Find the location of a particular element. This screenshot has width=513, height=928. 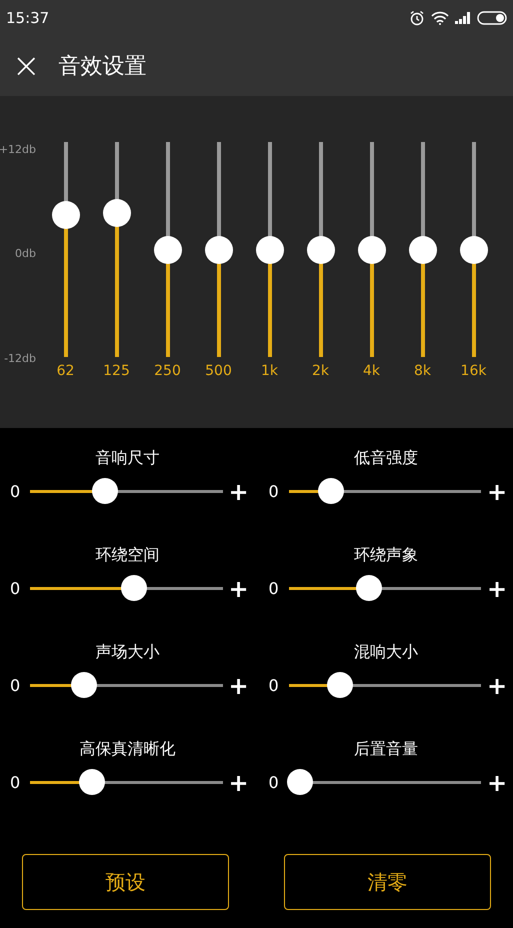

page-title: 音效设置 is located at coordinates (102, 66).